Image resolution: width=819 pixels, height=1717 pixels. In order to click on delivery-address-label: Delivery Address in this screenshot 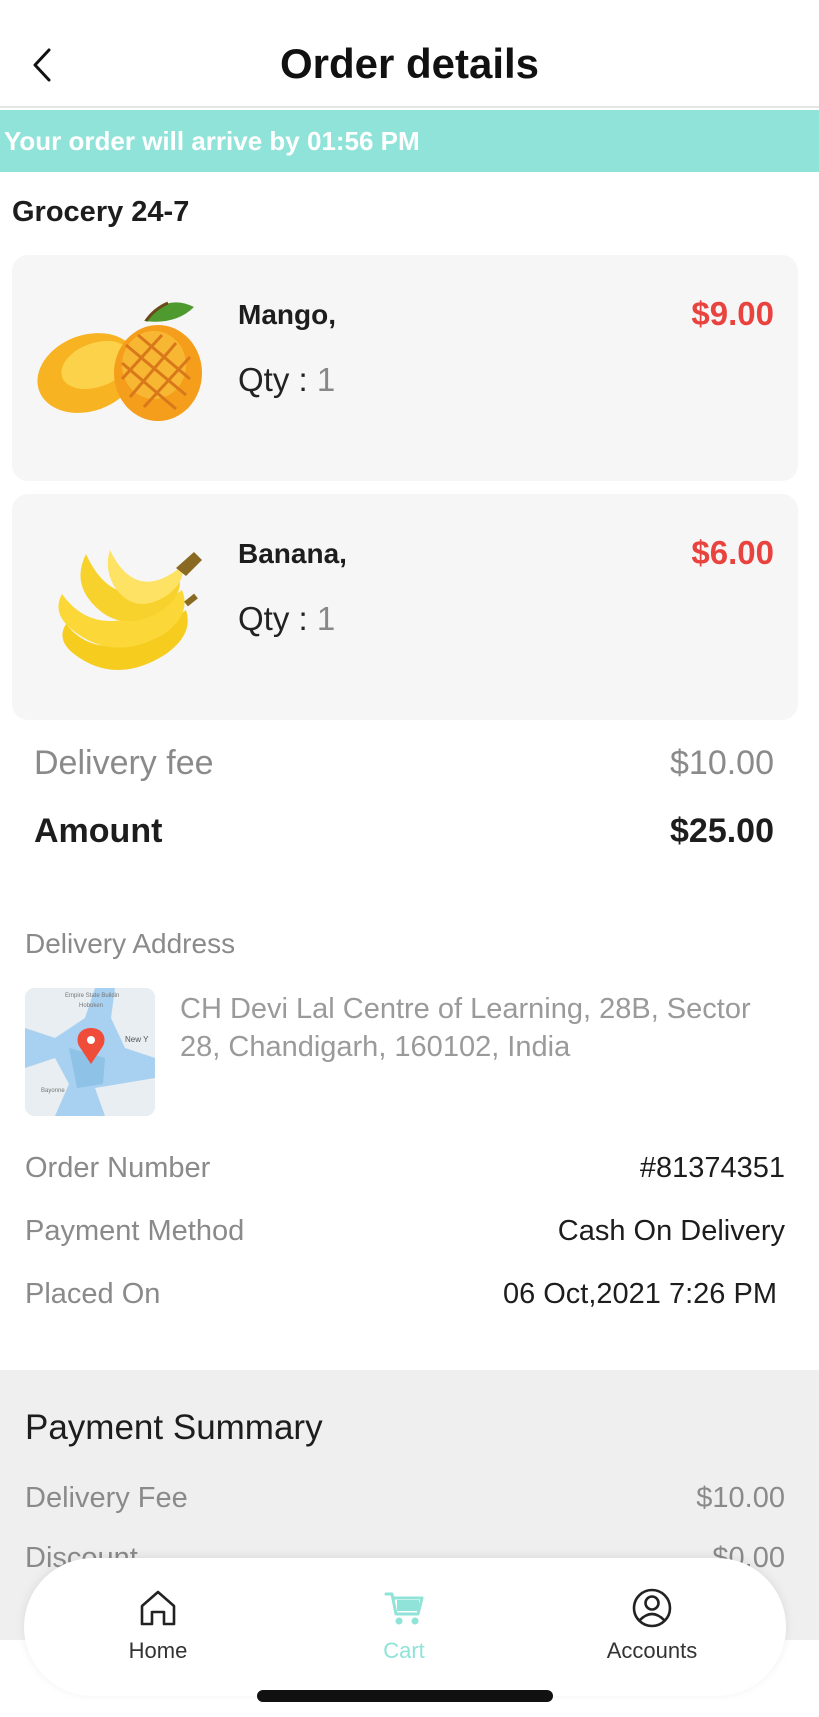, I will do `click(130, 943)`.